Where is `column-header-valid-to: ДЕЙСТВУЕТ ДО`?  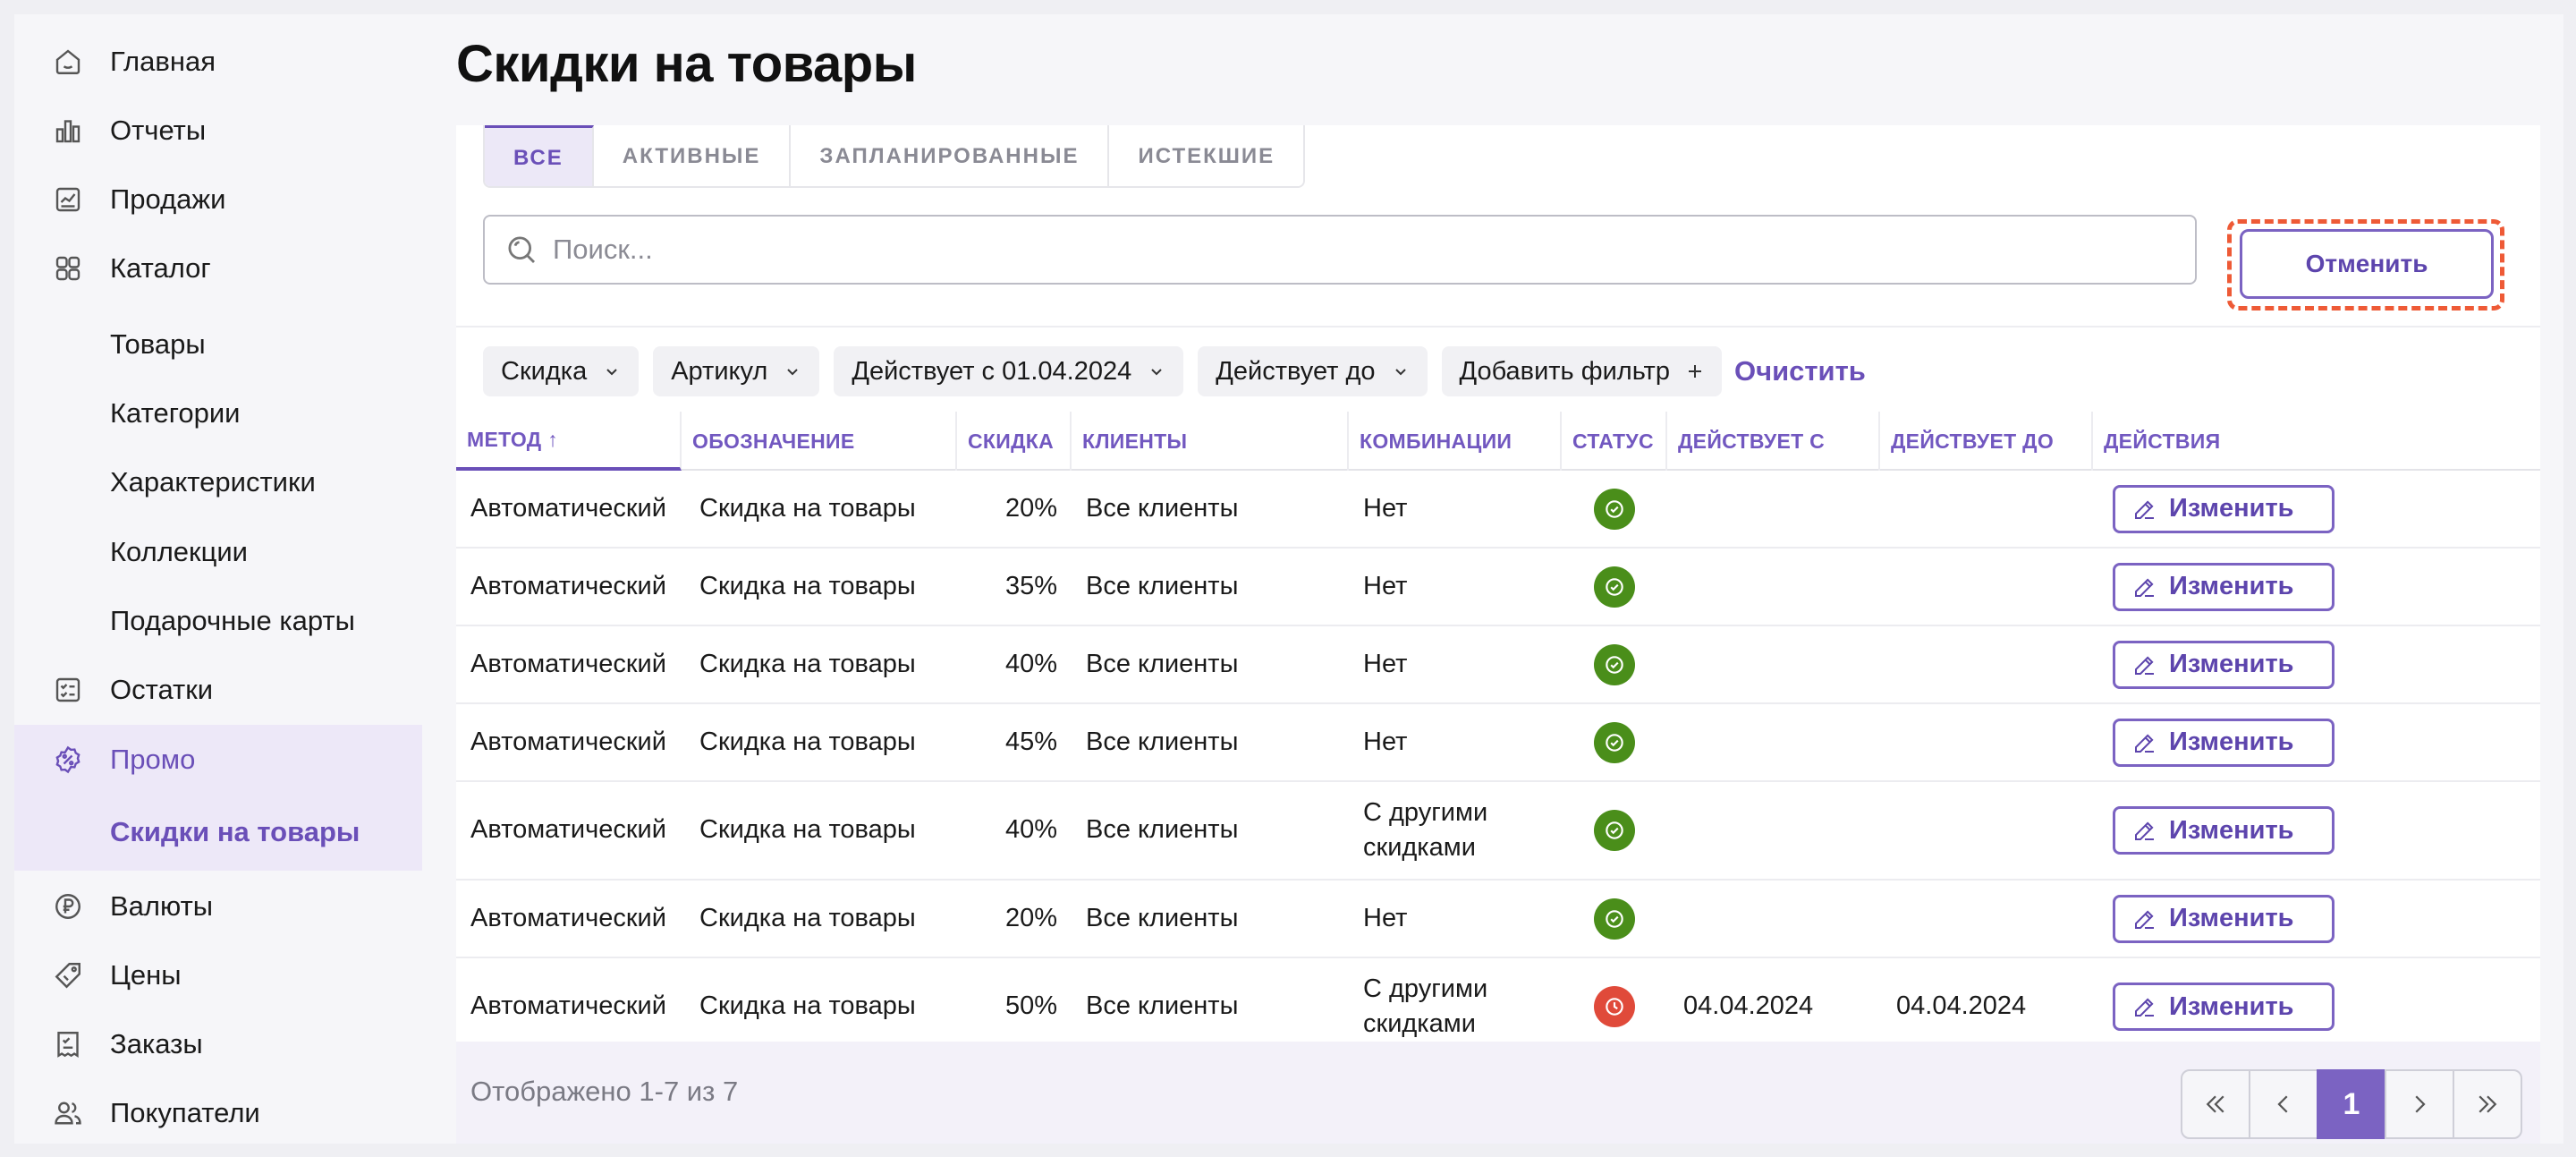 column-header-valid-to: ДЕЙСТВУЕТ ДО is located at coordinates (1986, 441).